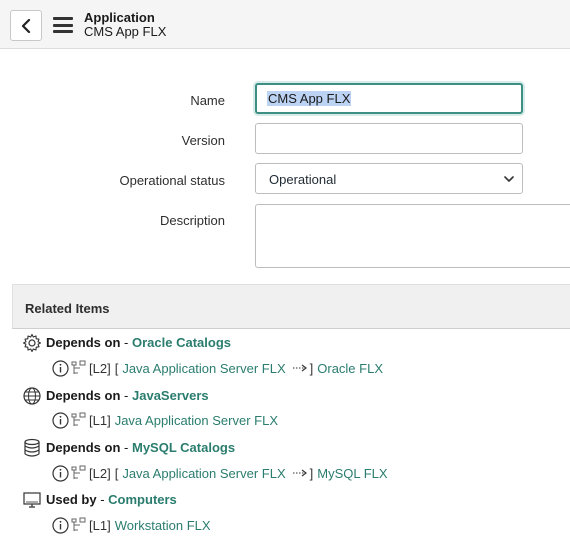  I want to click on path-end-link: Workstation FLX, so click(163, 525).